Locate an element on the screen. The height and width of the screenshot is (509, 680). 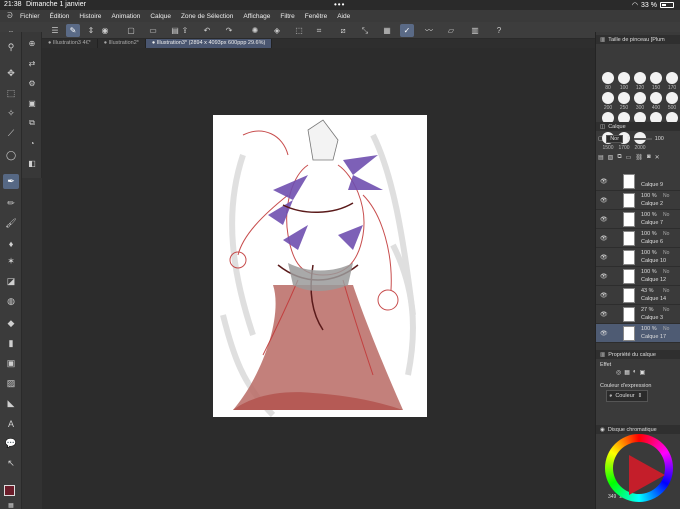
gradient-tool-icon: ▮ is located at coordinates (11, 343).